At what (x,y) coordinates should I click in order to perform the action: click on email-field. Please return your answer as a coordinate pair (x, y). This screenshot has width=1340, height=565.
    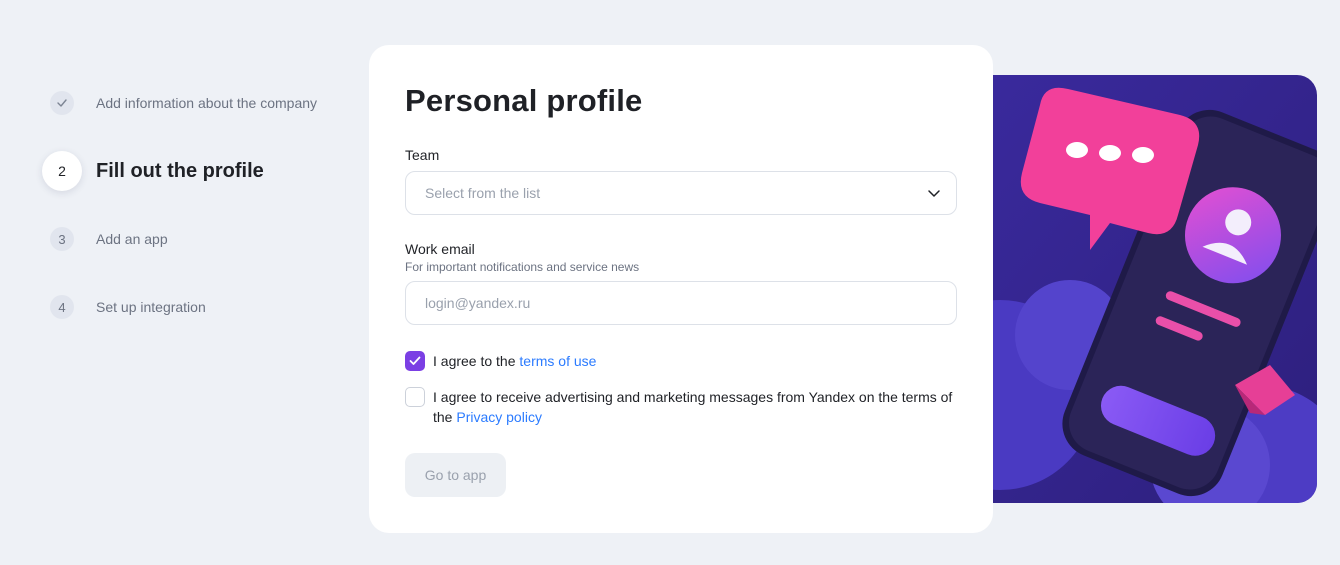
    Looking at the image, I should click on (690, 303).